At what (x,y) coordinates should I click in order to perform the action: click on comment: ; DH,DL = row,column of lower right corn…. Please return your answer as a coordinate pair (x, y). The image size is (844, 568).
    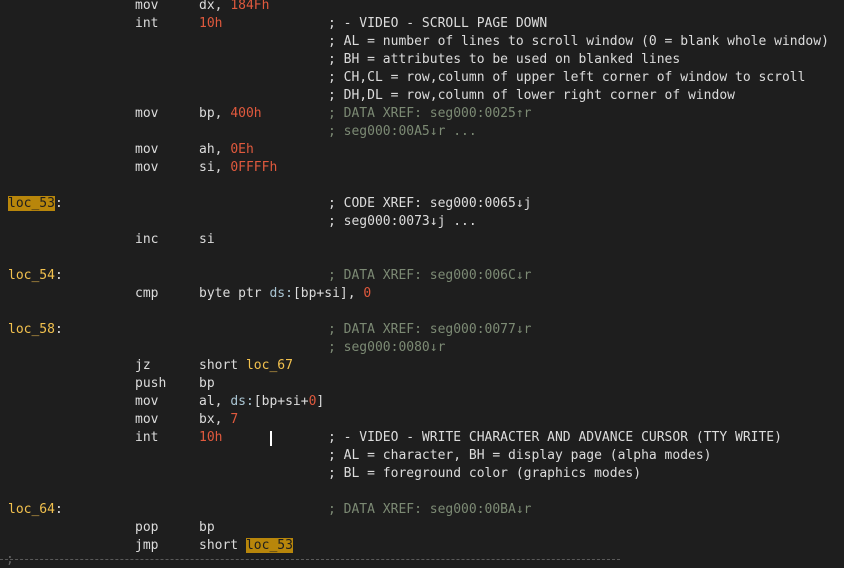
    Looking at the image, I should click on (531, 96).